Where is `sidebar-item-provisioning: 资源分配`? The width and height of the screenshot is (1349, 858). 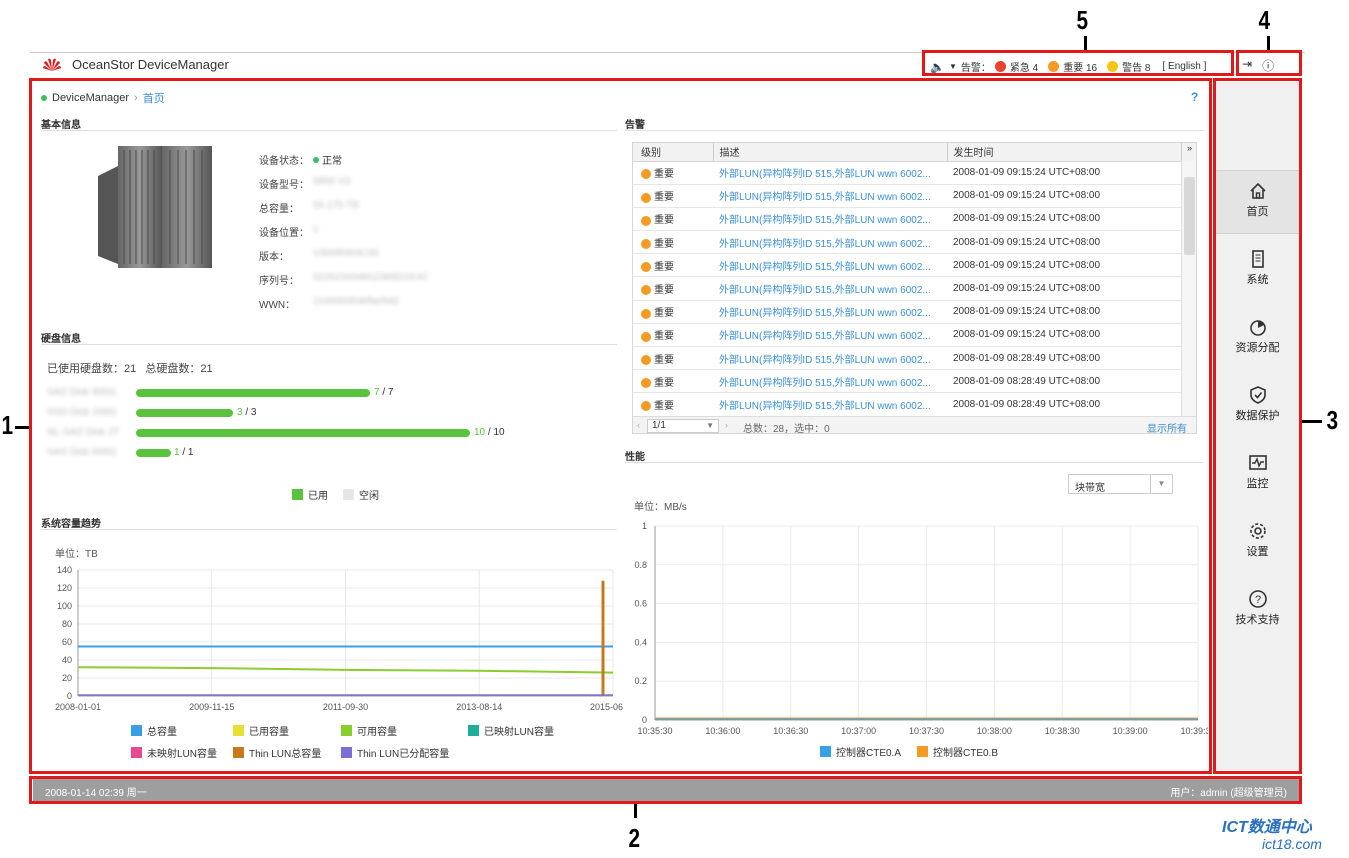 sidebar-item-provisioning: 资源分配 is located at coordinates (1257, 339).